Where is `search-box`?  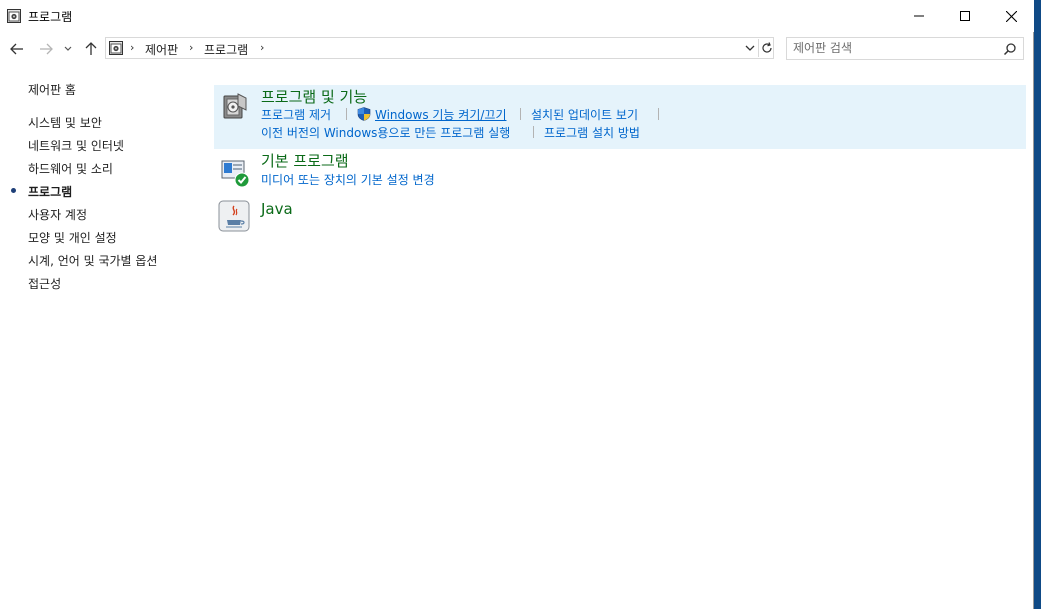
search-box is located at coordinates (905, 48).